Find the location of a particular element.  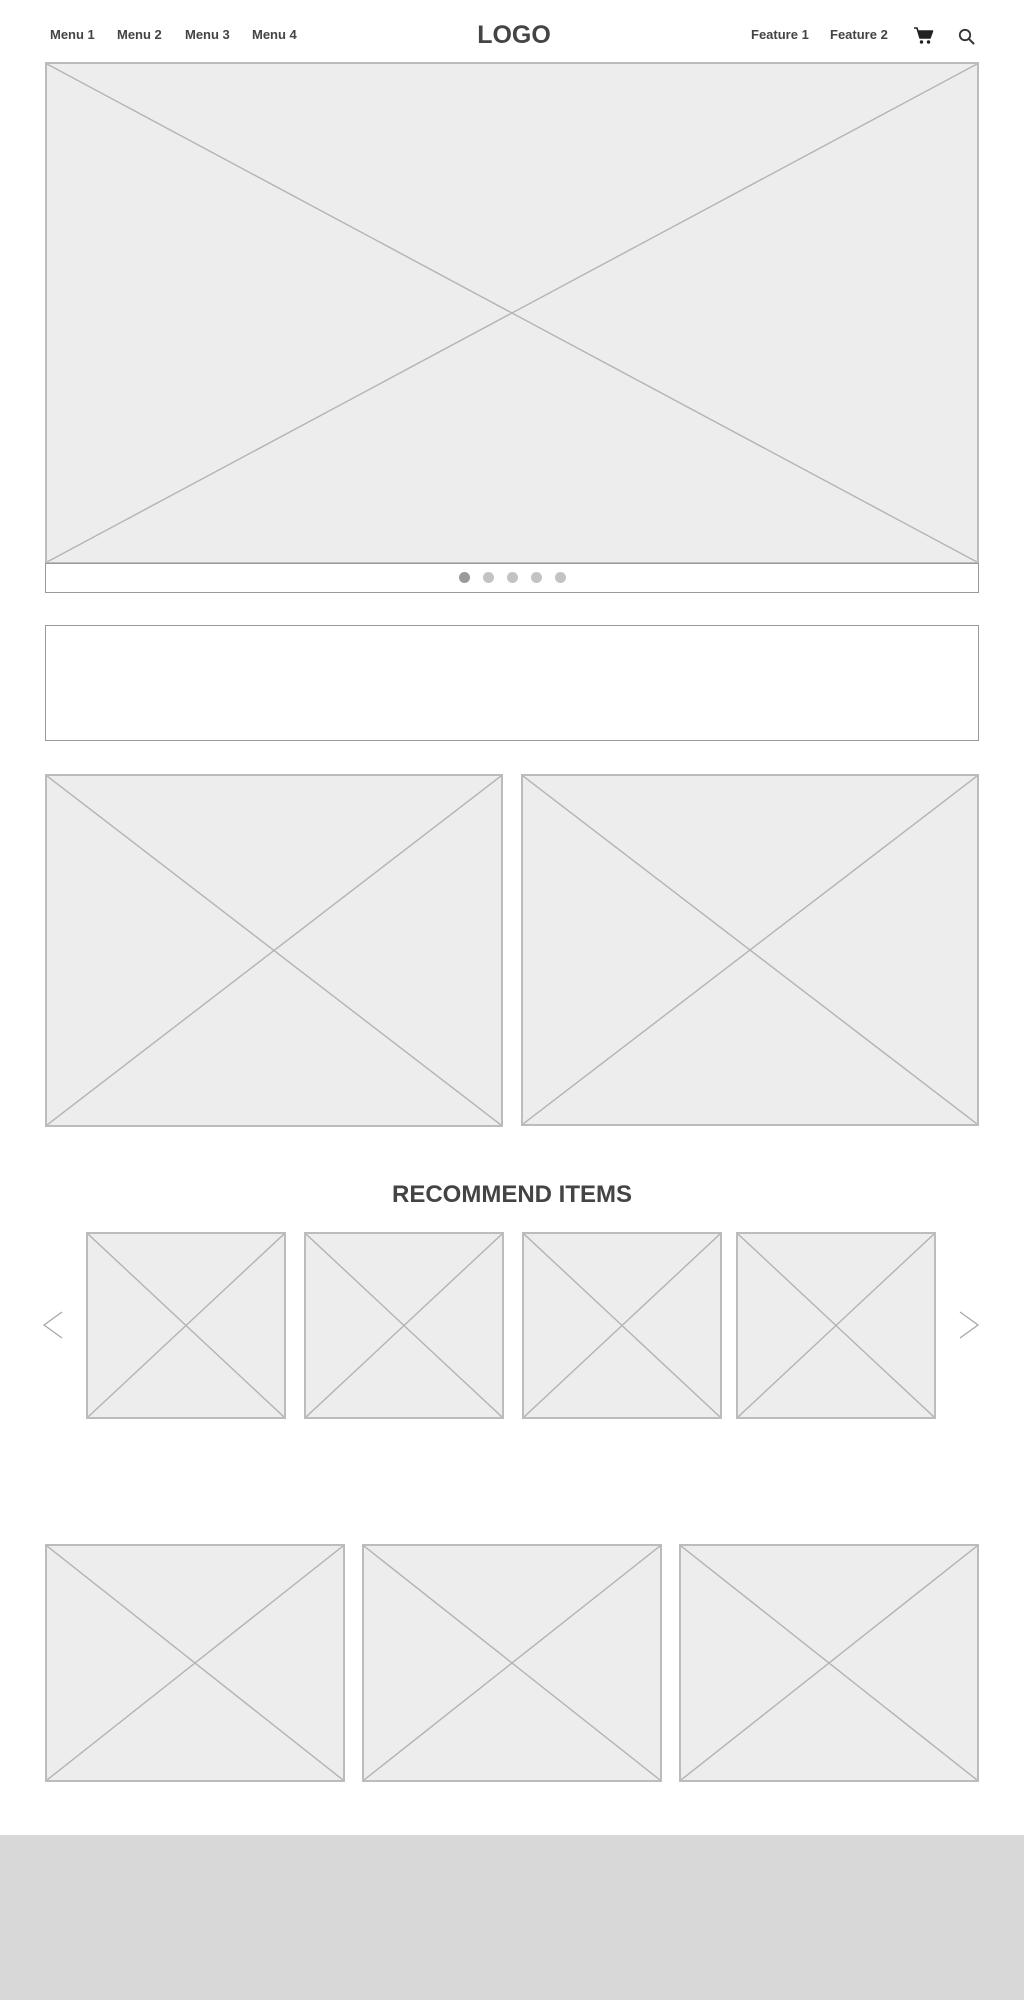

chevron-right-icon is located at coordinates (970, 1325).